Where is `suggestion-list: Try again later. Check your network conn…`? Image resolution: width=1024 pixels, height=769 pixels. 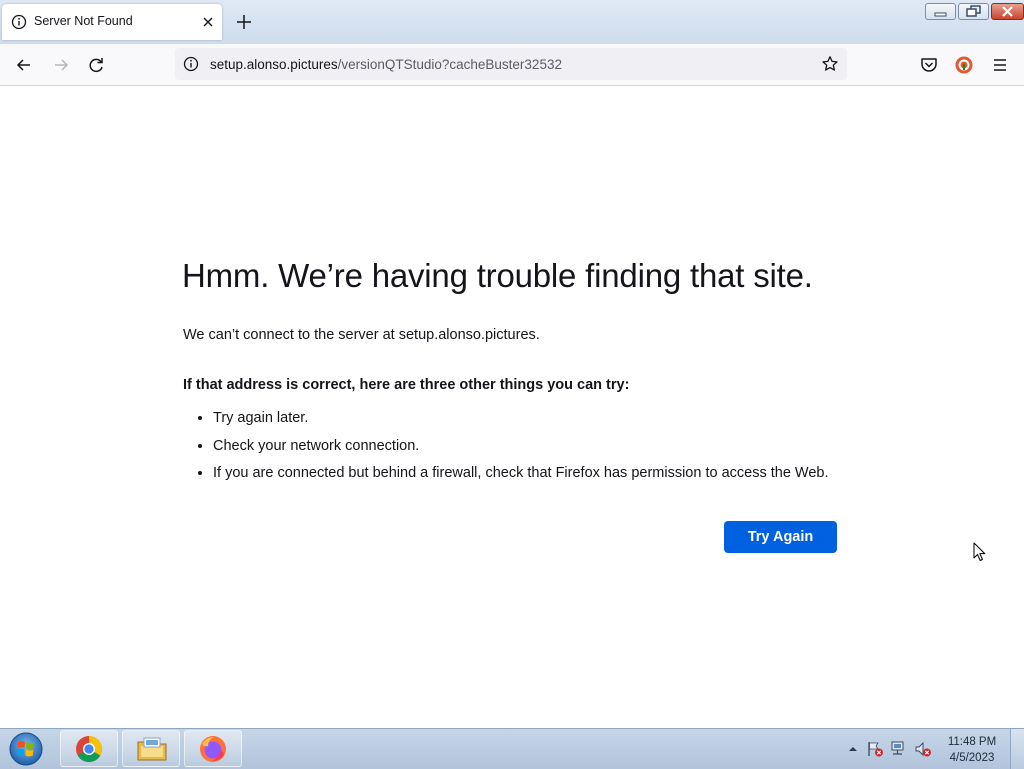
suggestion-list: Try again later. Check your network conn… is located at coordinates (506, 451).